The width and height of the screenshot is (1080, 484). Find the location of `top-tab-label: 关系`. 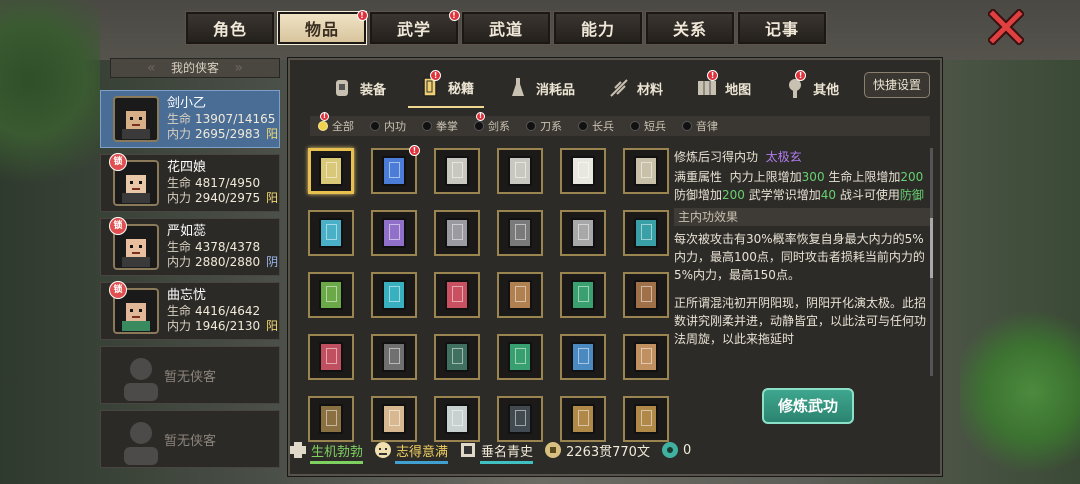

top-tab-label: 关系 is located at coordinates (689, 29).